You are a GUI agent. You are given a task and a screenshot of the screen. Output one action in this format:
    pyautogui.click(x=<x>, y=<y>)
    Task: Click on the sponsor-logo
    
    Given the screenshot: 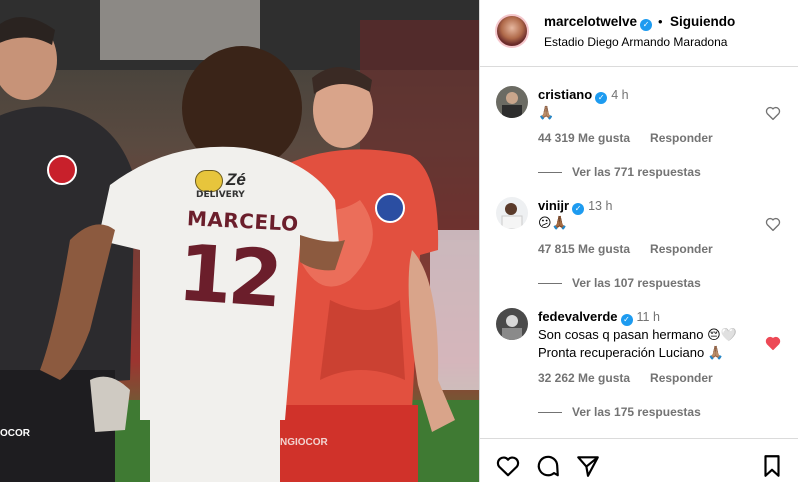 What is the action you would take?
    pyautogui.click(x=209, y=181)
    